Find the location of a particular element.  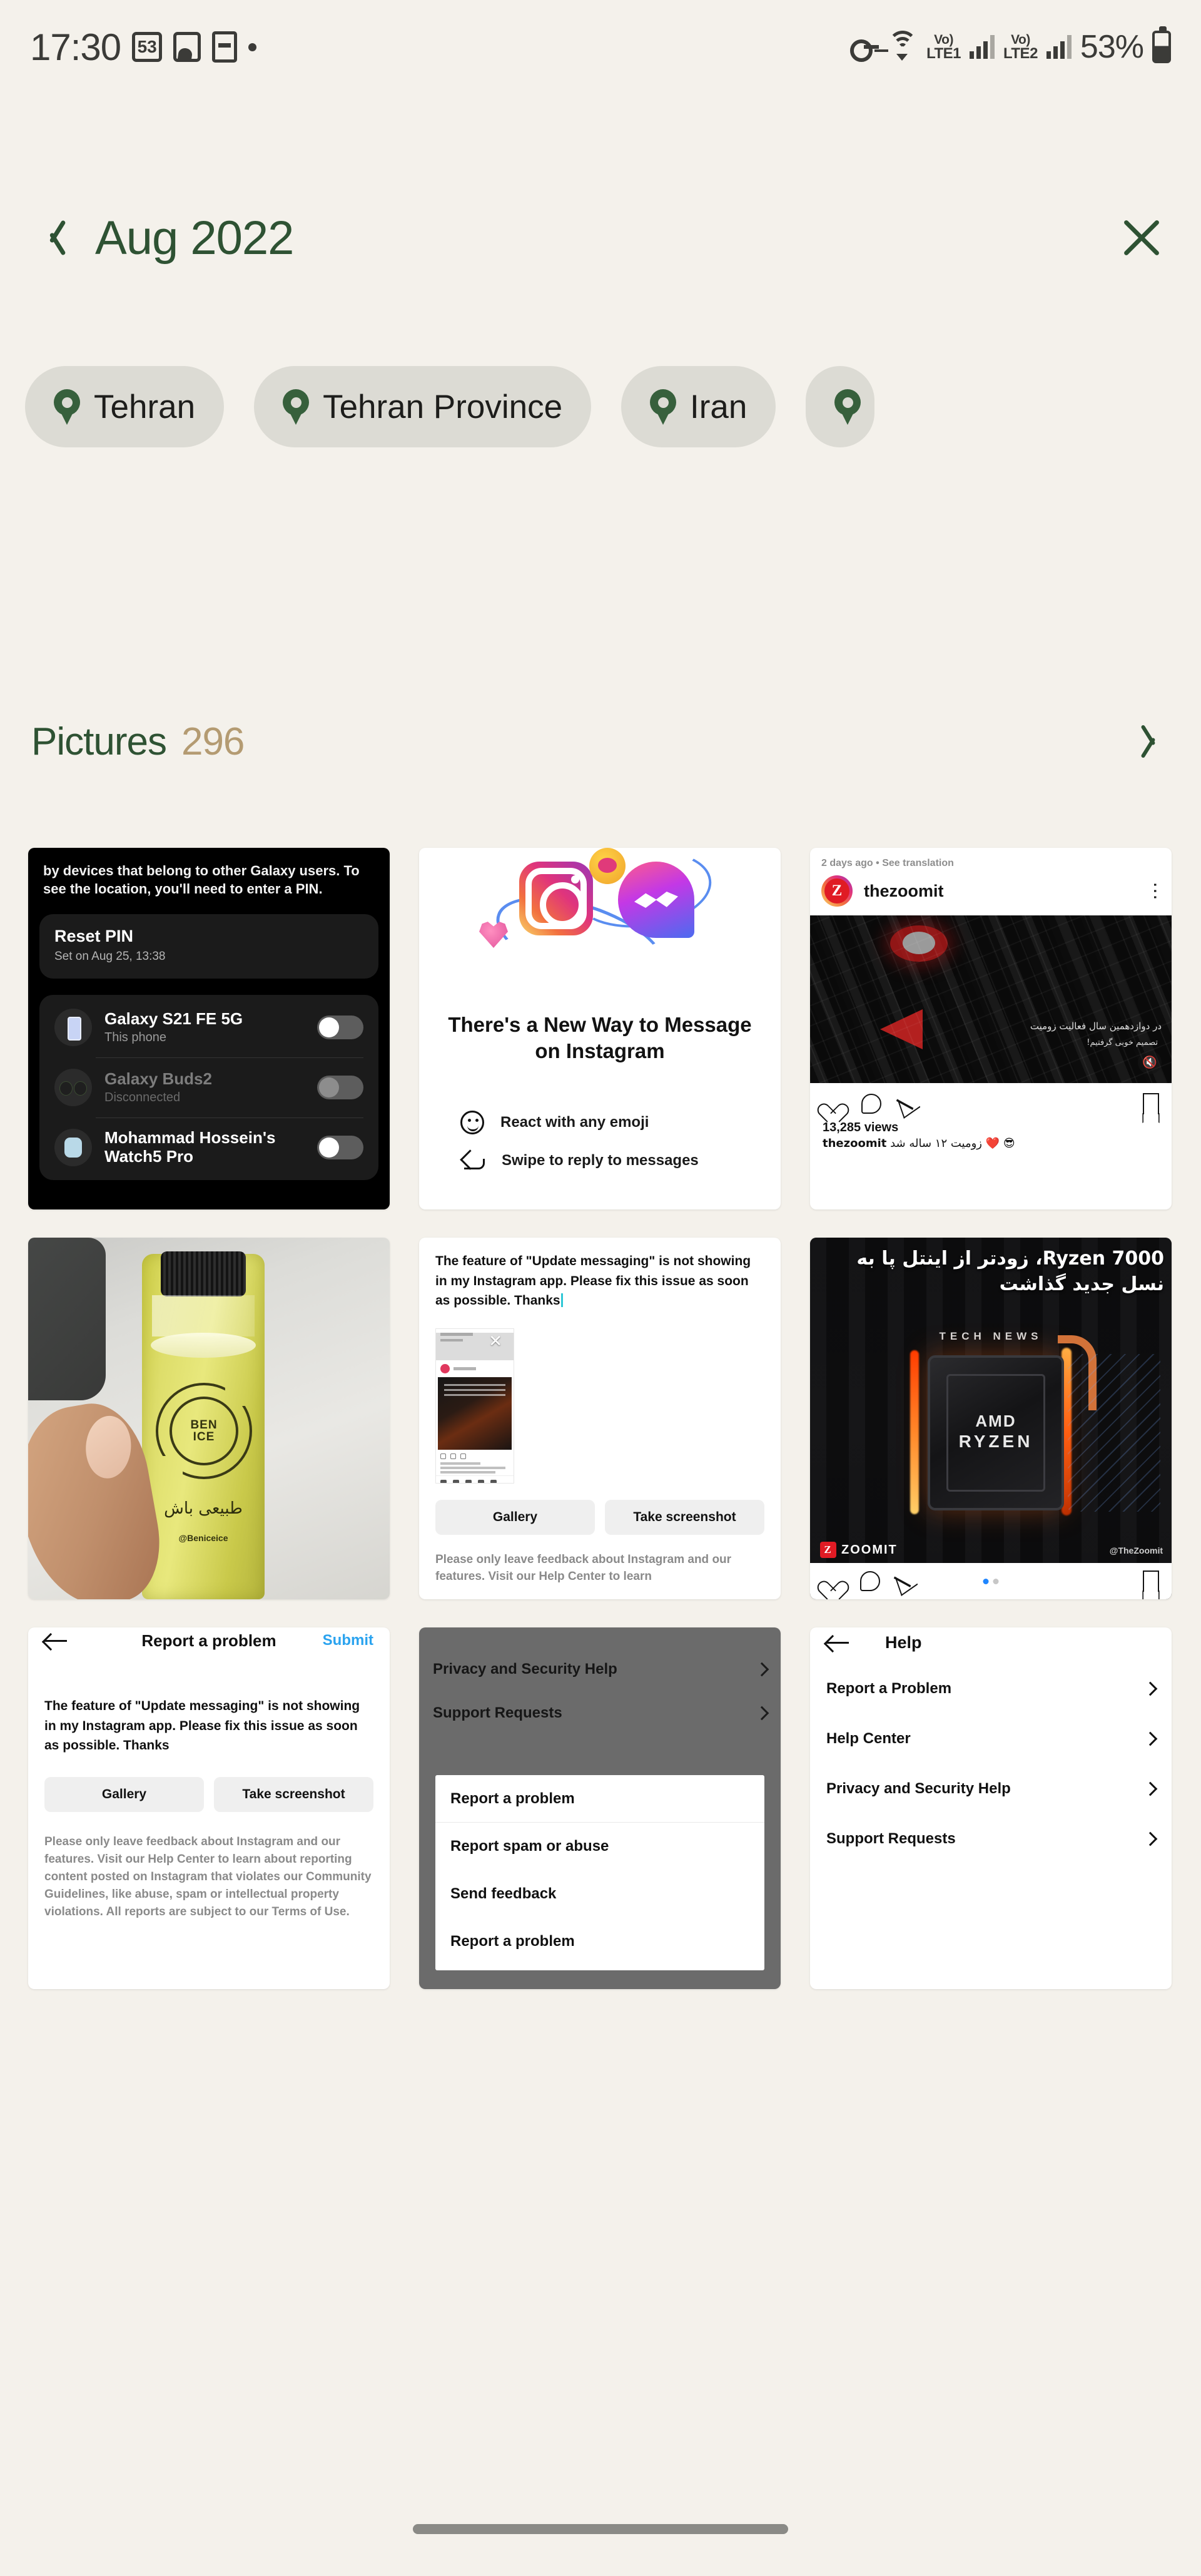

thumbnail-benice-juice-photo: BEN ICE طبیعی باش @Beniceice is located at coordinates (209, 1418).